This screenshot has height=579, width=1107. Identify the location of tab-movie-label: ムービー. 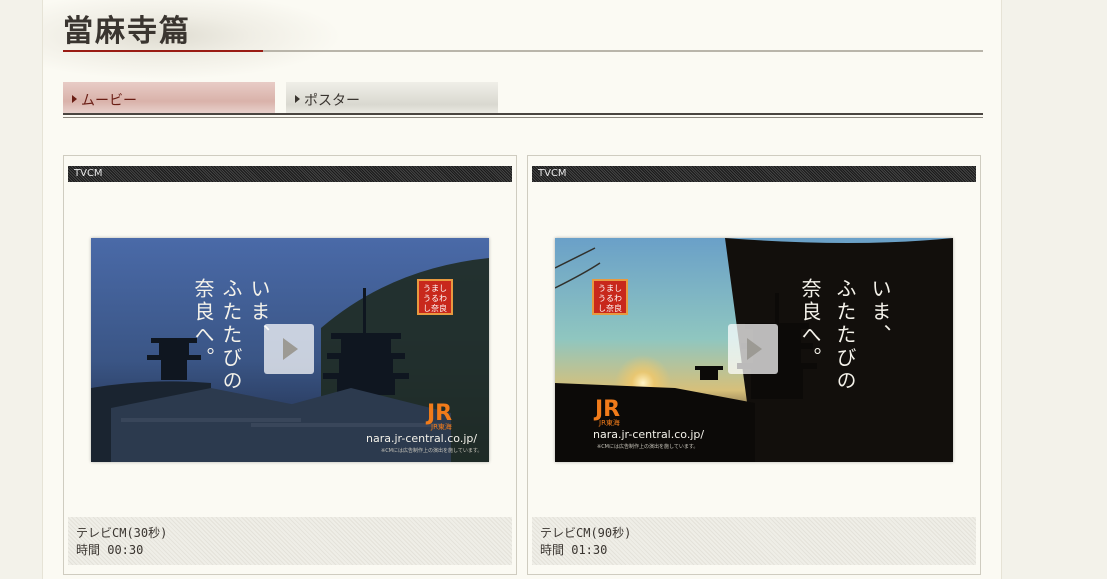
(109, 101).